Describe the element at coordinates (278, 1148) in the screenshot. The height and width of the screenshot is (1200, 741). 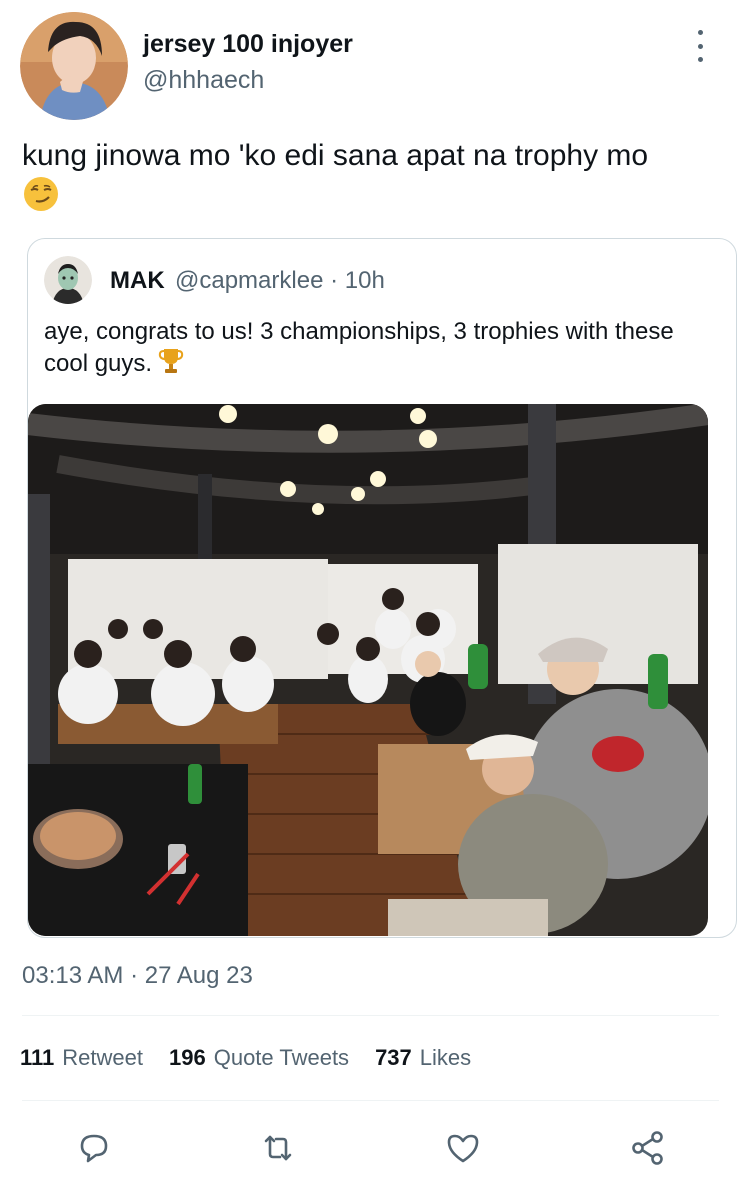
I see `retweet-icon` at that location.